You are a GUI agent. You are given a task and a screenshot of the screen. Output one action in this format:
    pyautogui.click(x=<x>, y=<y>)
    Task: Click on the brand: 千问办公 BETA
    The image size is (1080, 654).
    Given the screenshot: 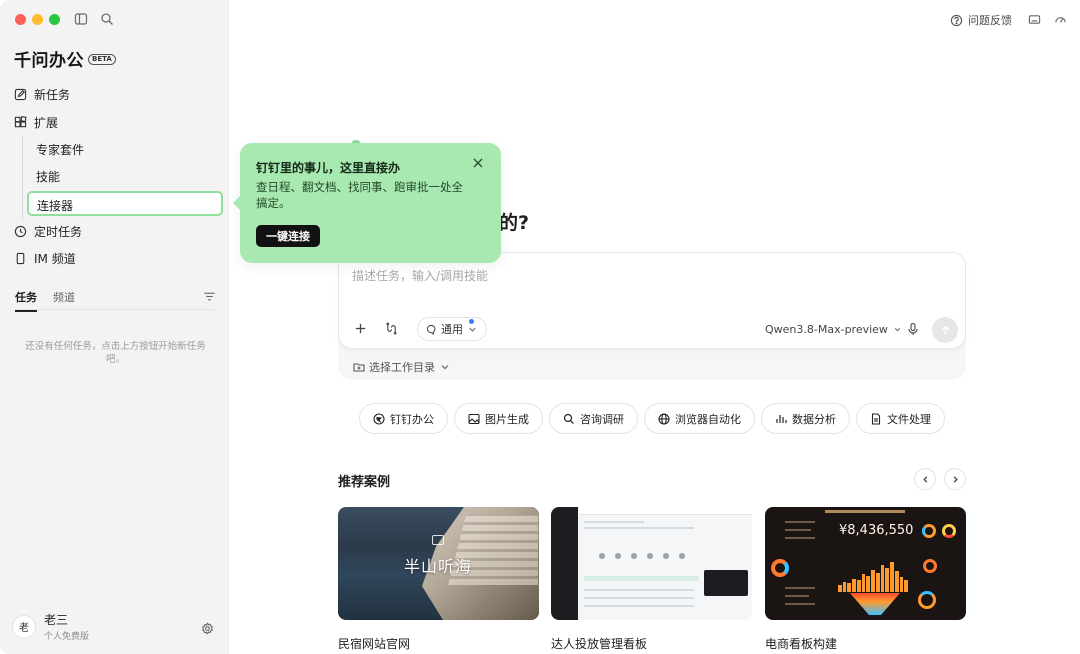 What is the action you would take?
    pyautogui.click(x=65, y=58)
    